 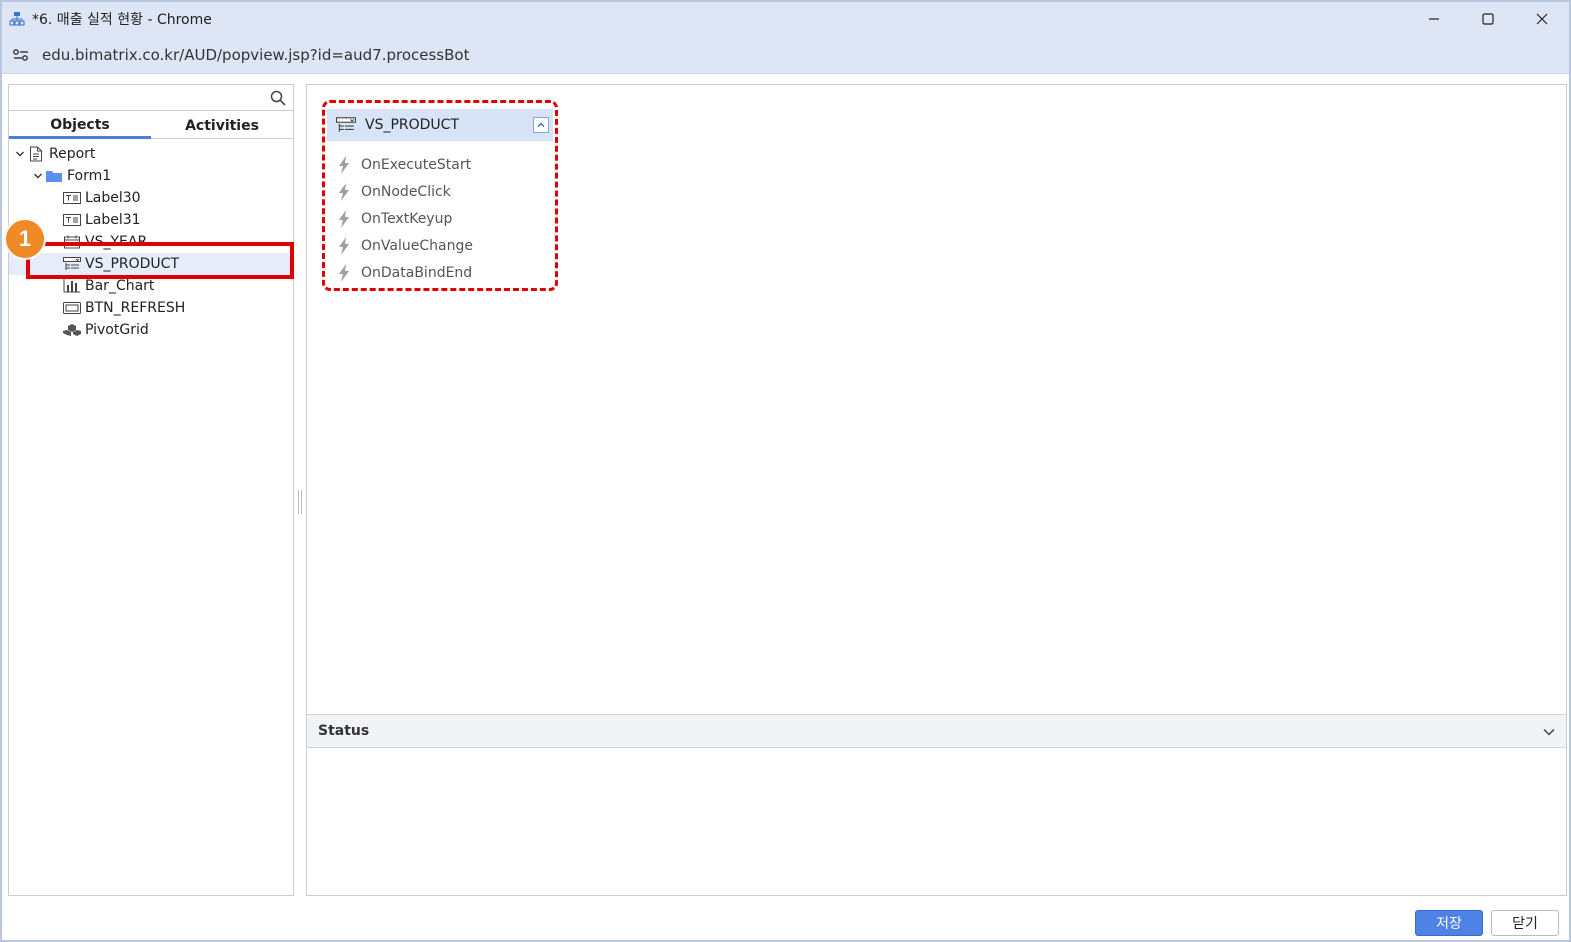 What do you see at coordinates (151, 176) in the screenshot?
I see `tree-item-form1: Form1` at bounding box center [151, 176].